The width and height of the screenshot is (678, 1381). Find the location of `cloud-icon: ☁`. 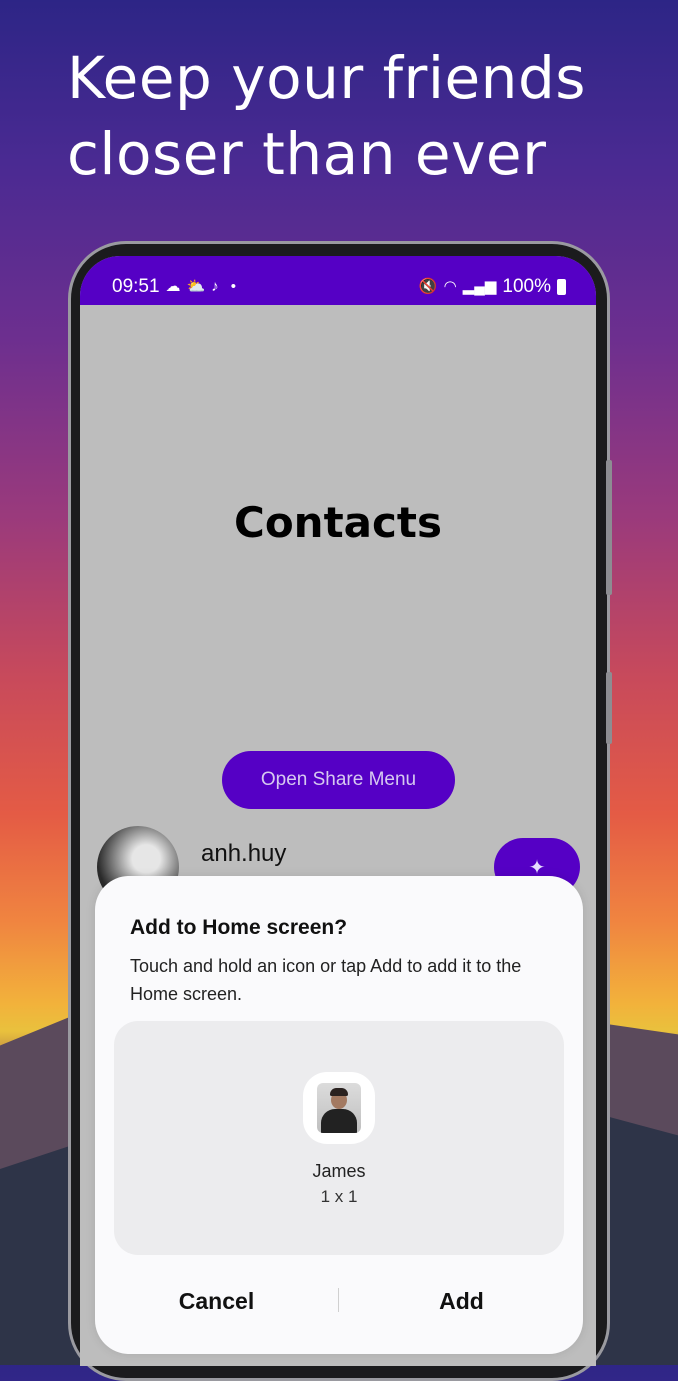

cloud-icon: ☁ is located at coordinates (173, 286).